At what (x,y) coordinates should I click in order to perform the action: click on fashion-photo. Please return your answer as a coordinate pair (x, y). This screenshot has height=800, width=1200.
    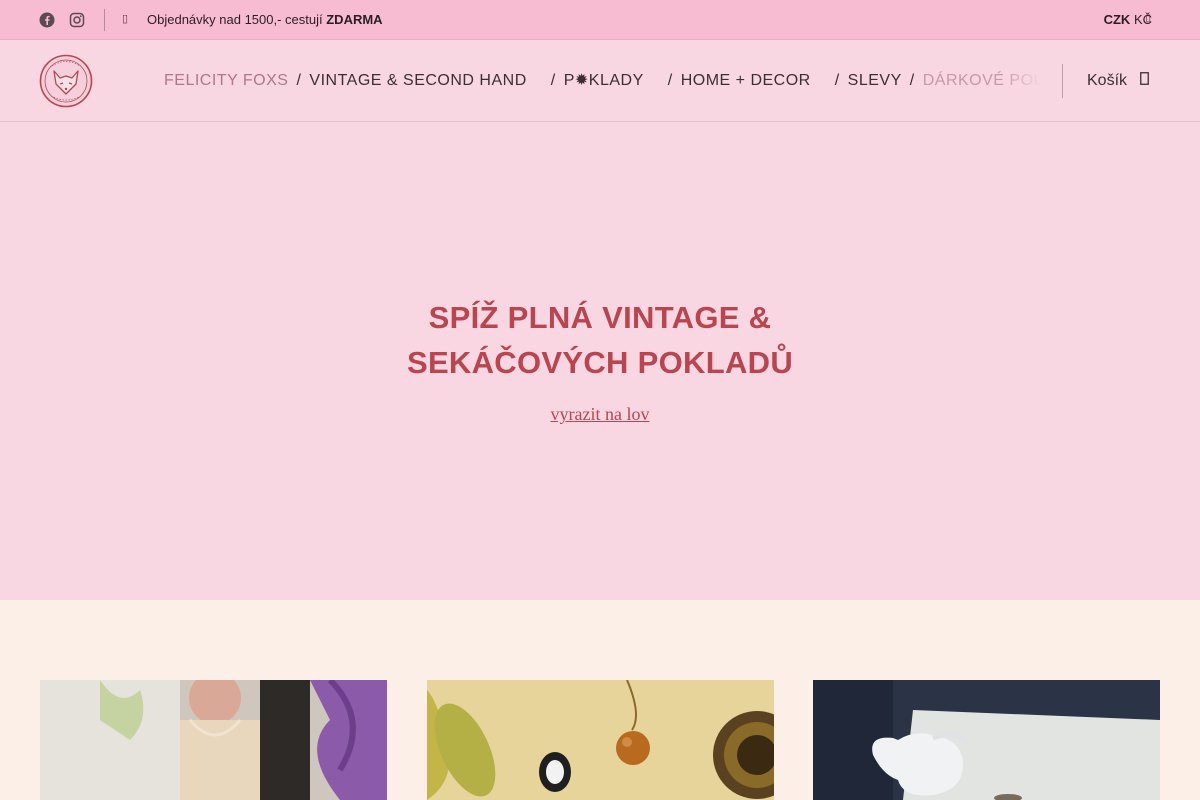
    Looking at the image, I should click on (213, 740).